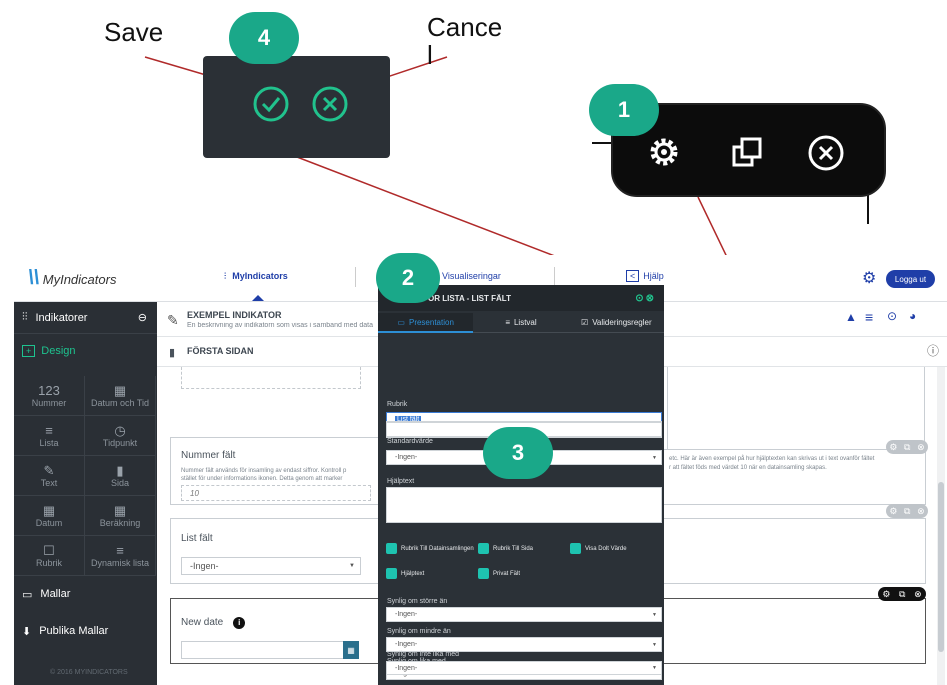 This screenshot has height=685, width=947. Describe the element at coordinates (524, 644) in the screenshot. I see `rule-select-less: -Ingen- ▼` at that location.